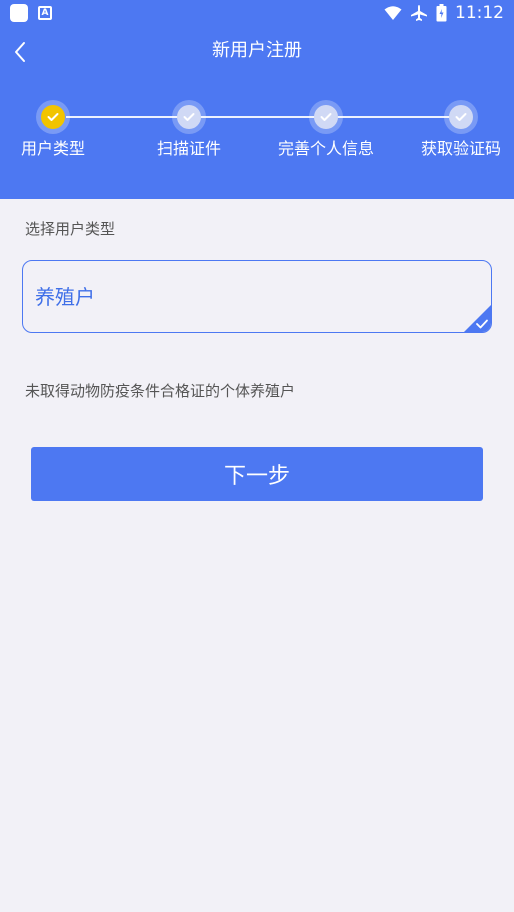 The image size is (514, 912). Describe the element at coordinates (419, 13) in the screenshot. I see `airplane-mode-icon` at that location.